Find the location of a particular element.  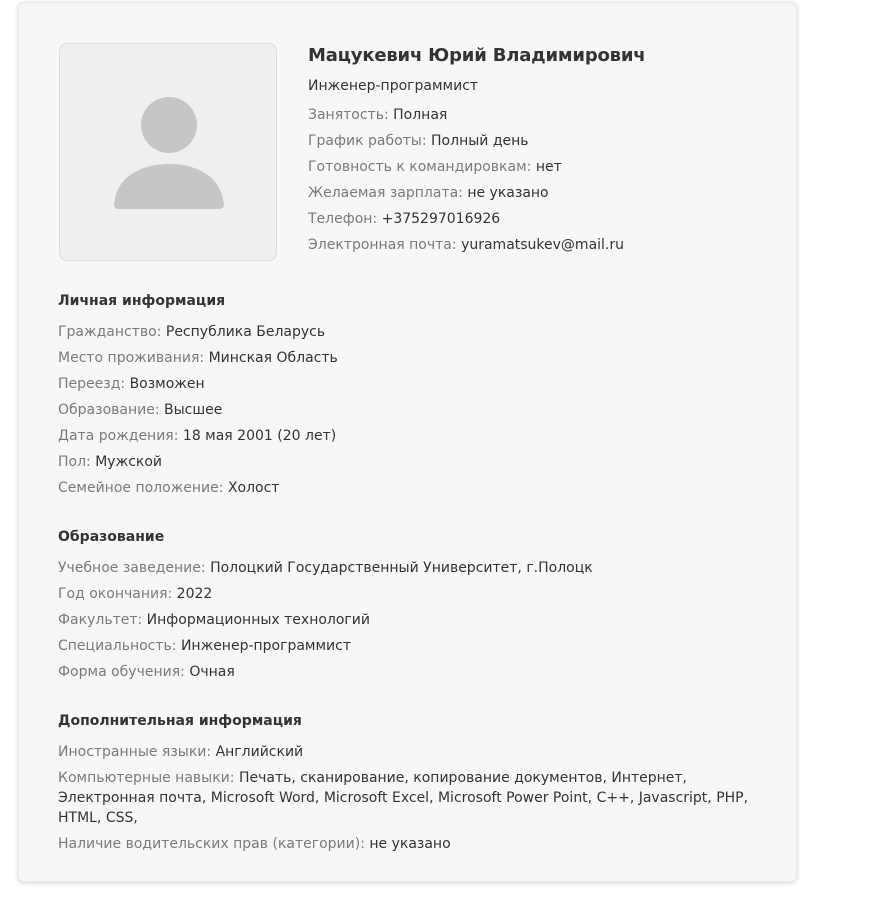

field-label: Желаемая зарплата: is located at coordinates (385, 193).